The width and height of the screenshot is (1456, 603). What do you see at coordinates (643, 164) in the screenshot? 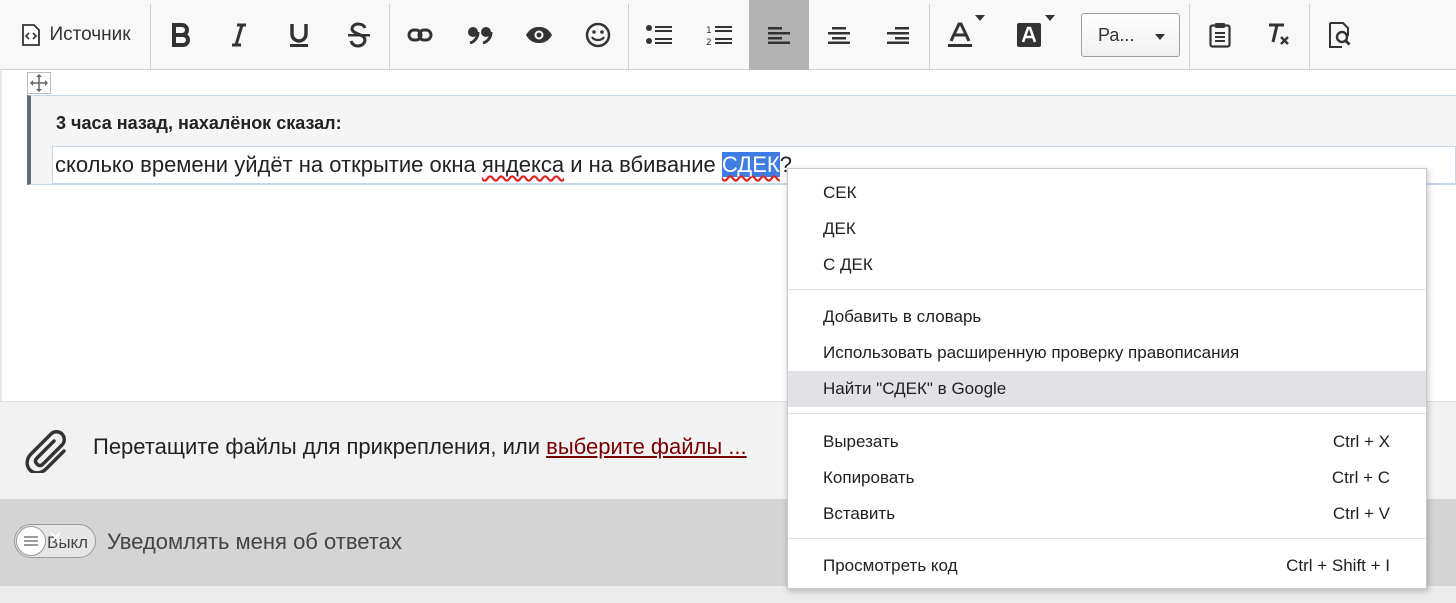
I see `quote-text-middle: и на вбивание` at bounding box center [643, 164].